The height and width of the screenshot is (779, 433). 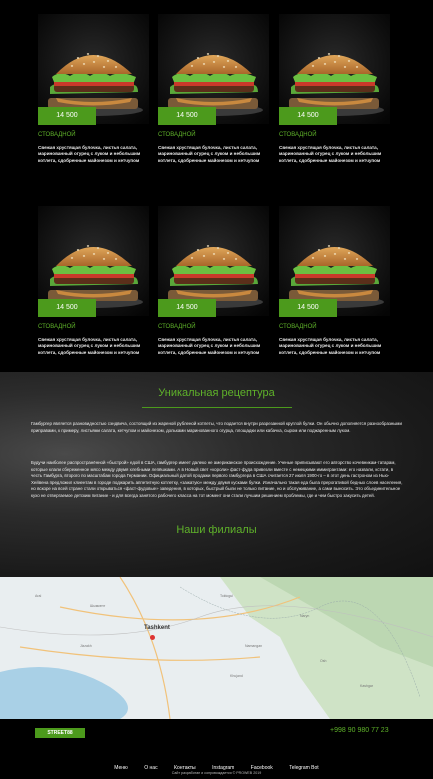 What do you see at coordinates (38, 596) in the screenshot?
I see `svg-text: Aral` at bounding box center [38, 596].